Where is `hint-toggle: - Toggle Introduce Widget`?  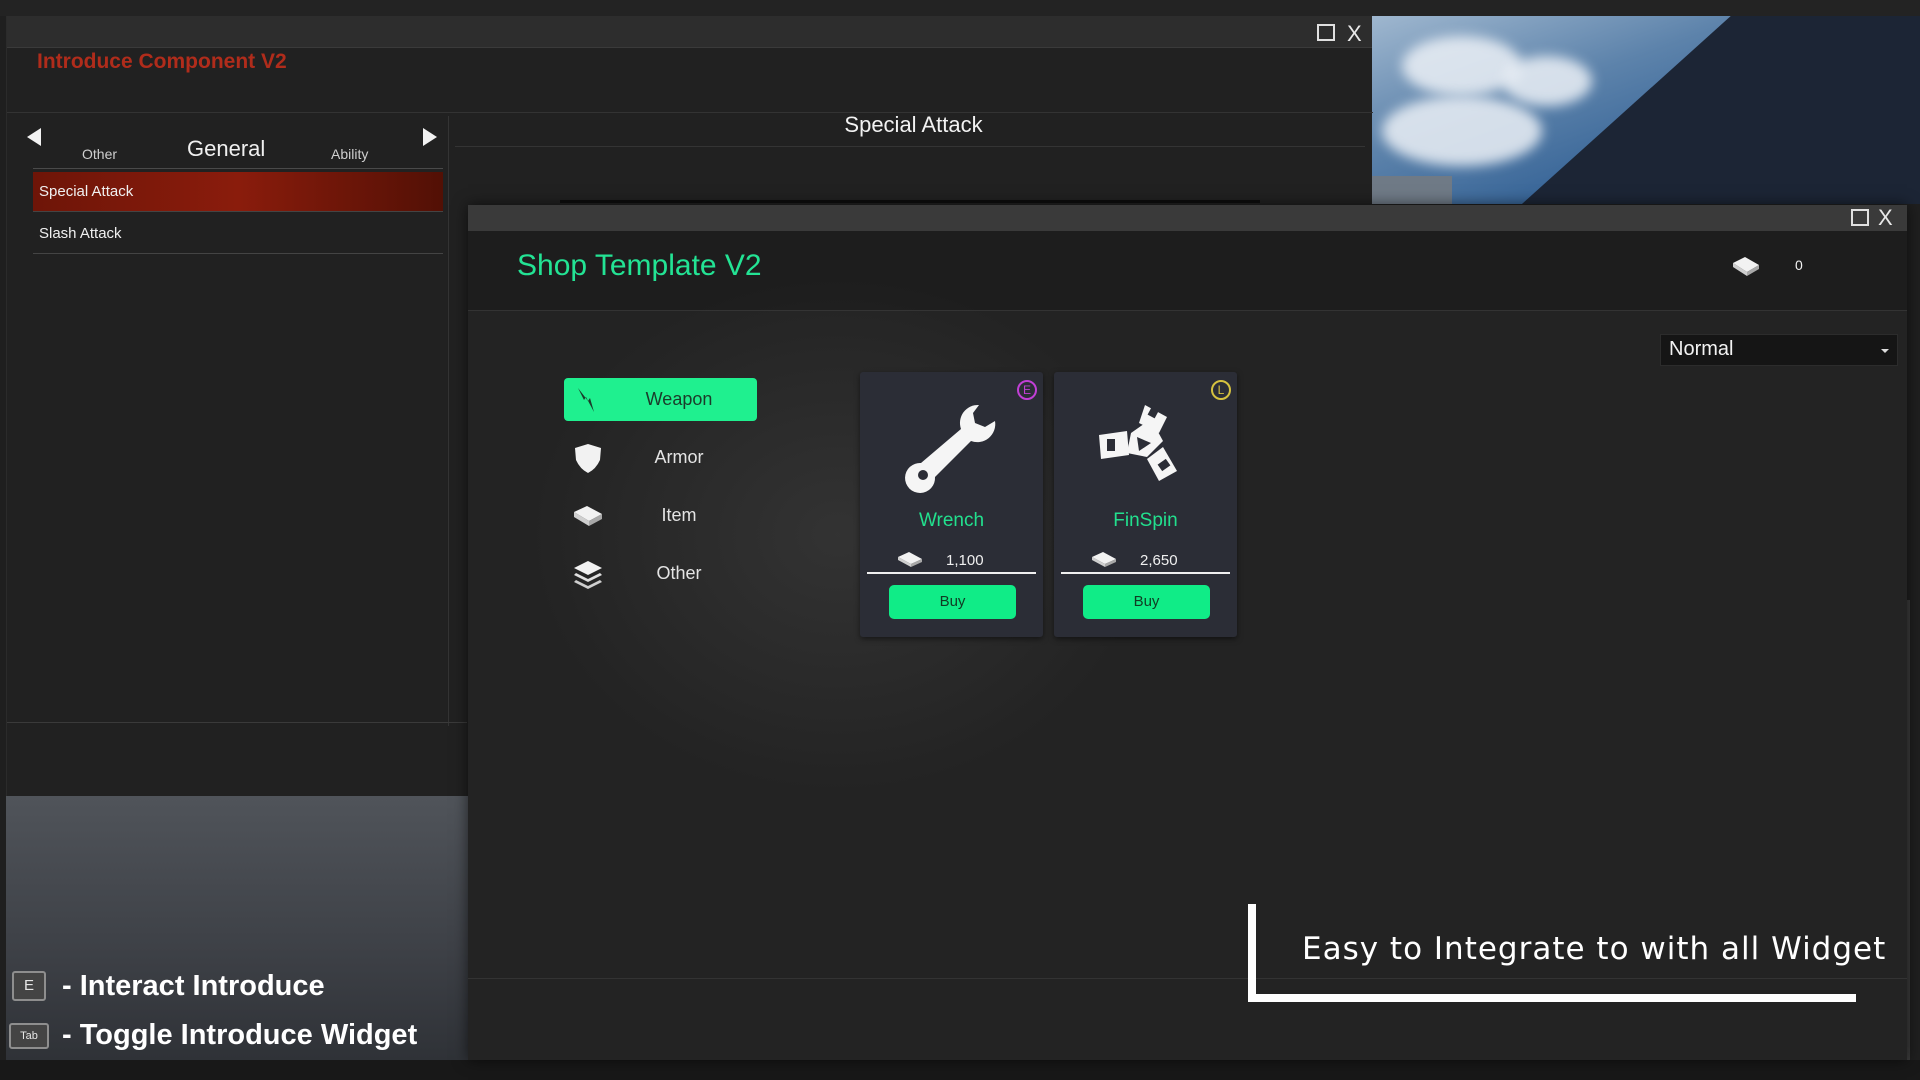
hint-toggle: - Toggle Introduce Widget is located at coordinates (240, 1035).